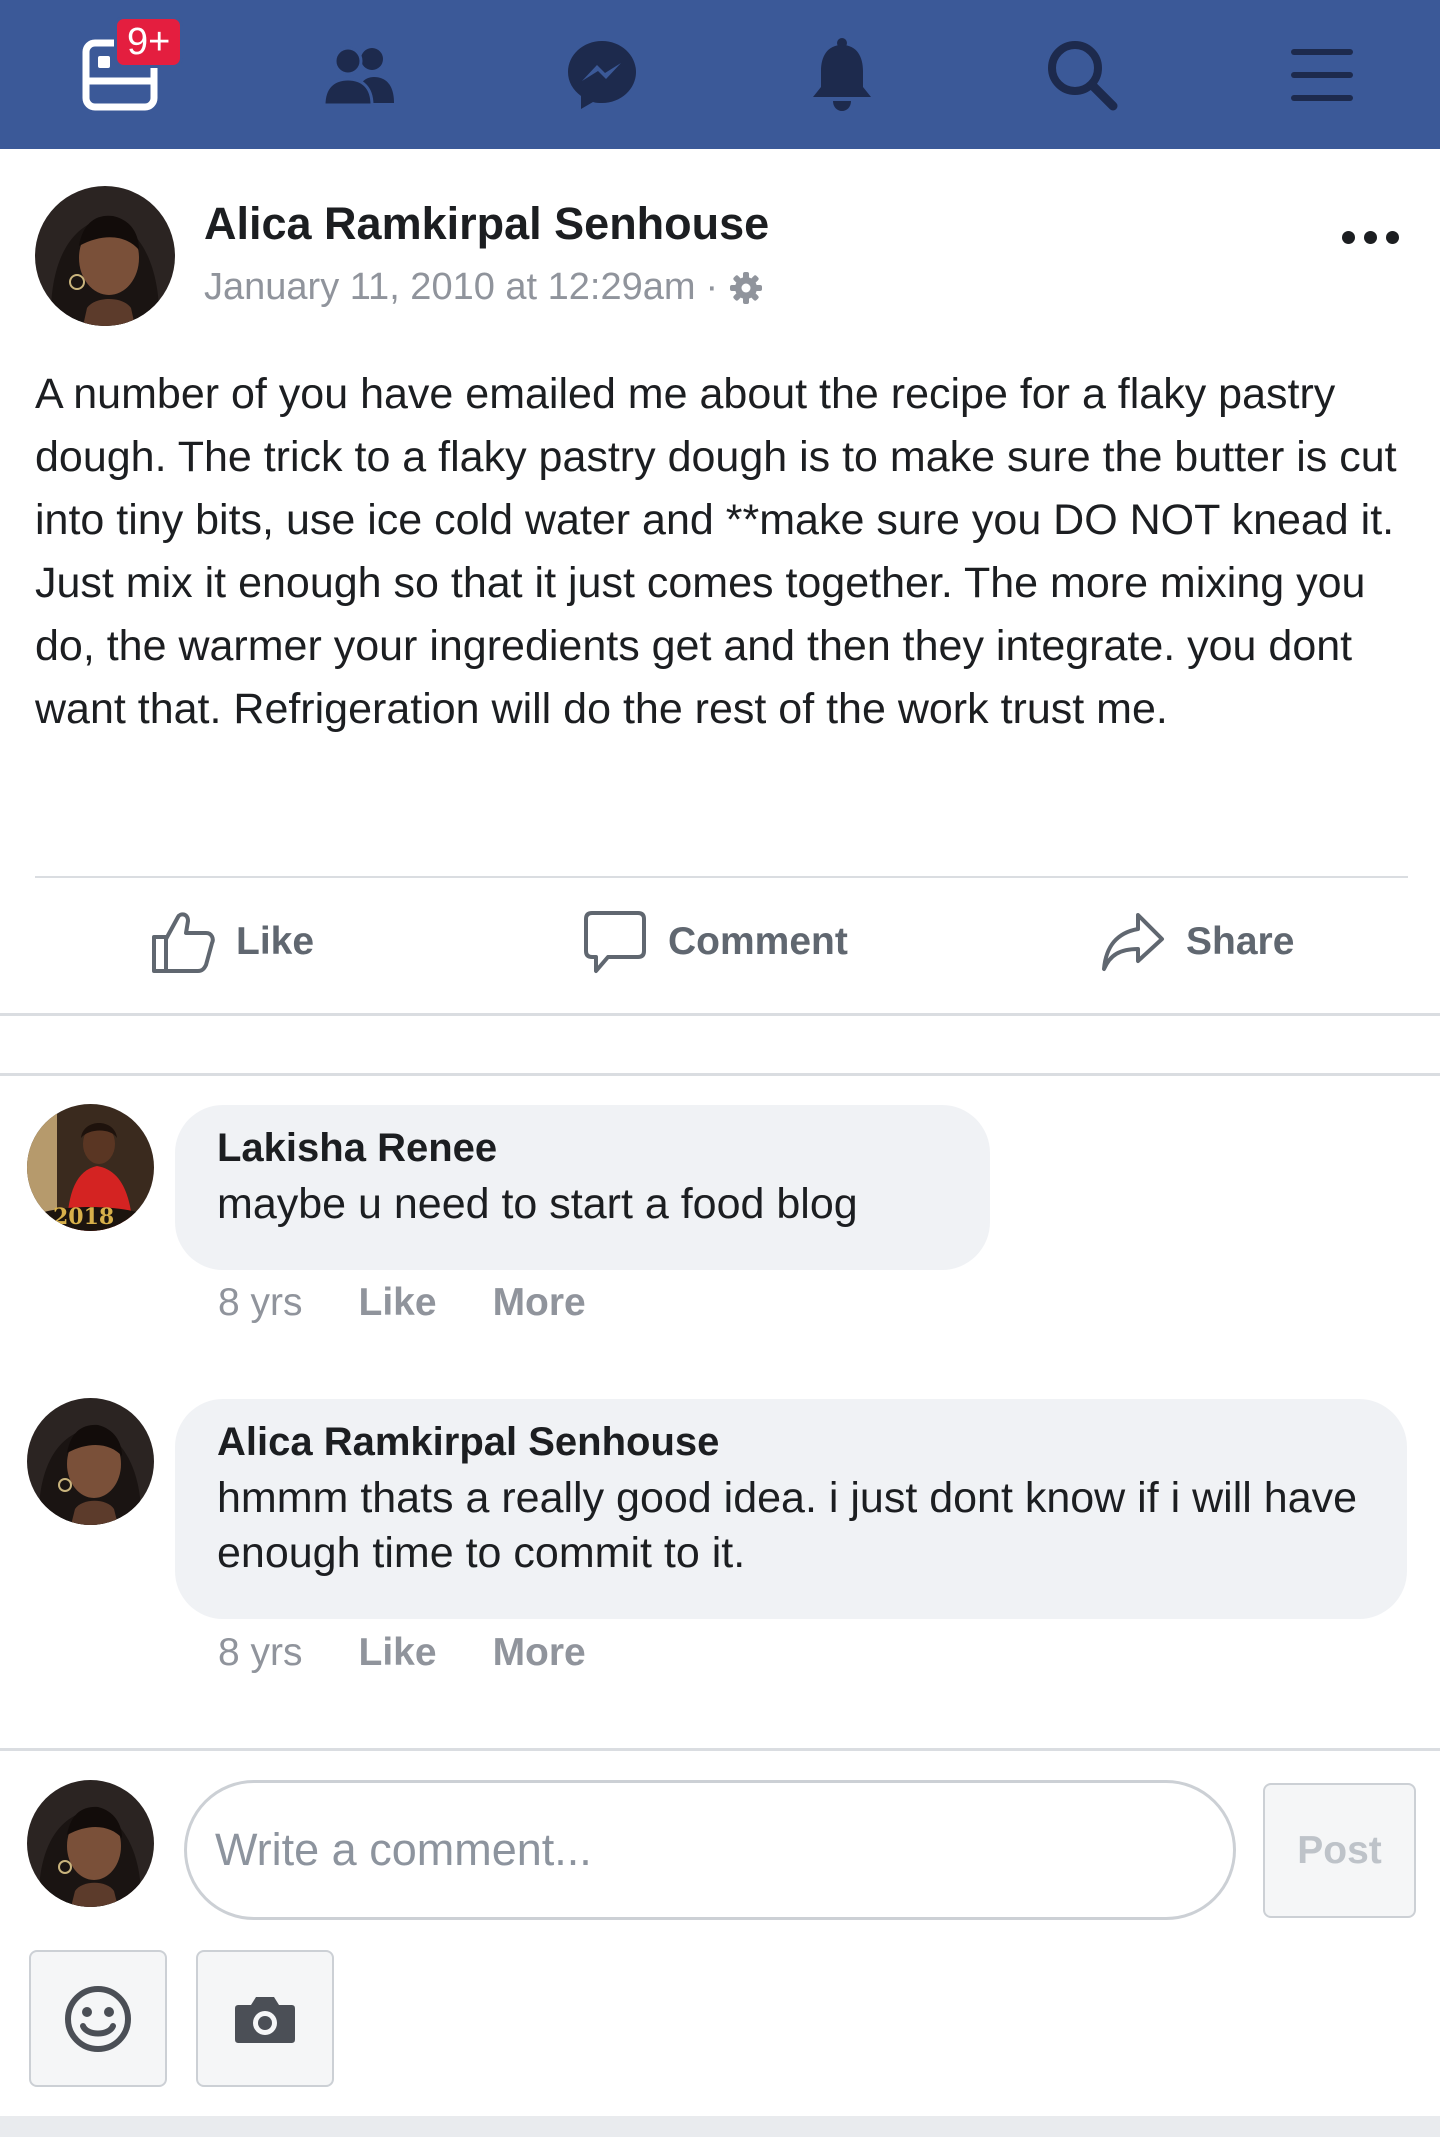 The width and height of the screenshot is (1440, 2137). Describe the element at coordinates (1133, 942) in the screenshot. I see `share-icon` at that location.